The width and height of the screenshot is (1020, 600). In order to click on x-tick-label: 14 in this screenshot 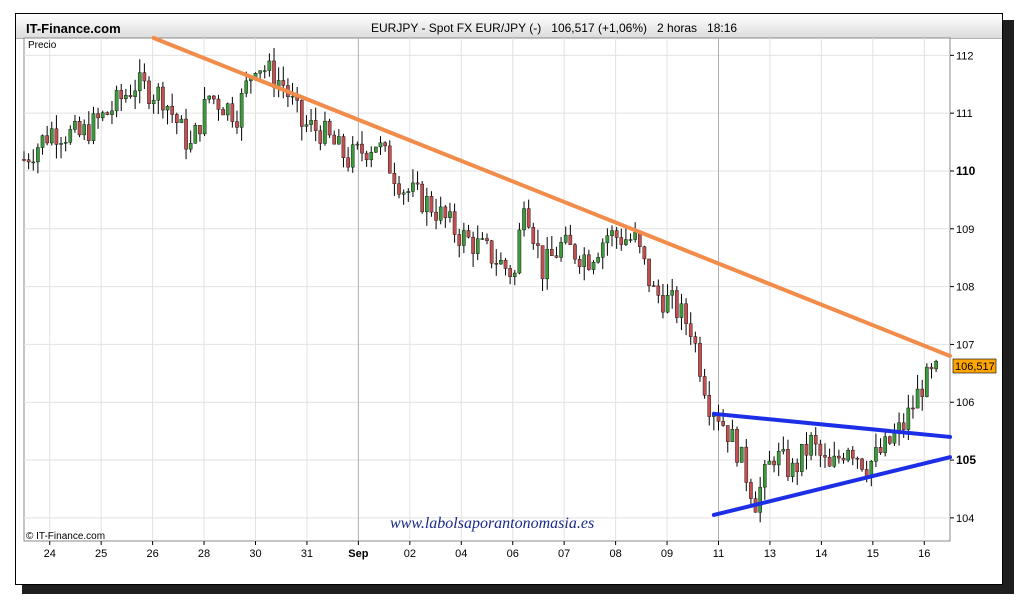, I will do `click(821, 554)`.